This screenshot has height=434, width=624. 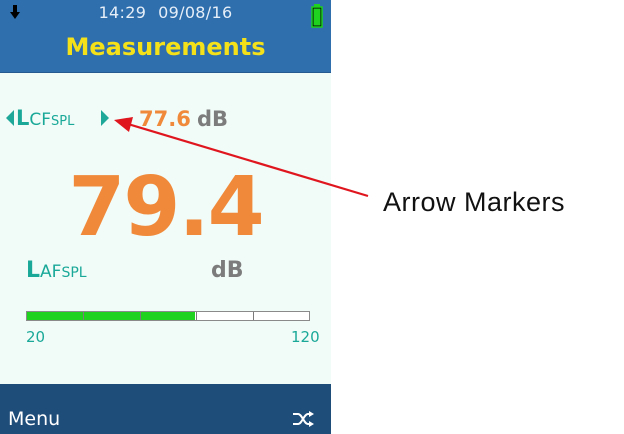 What do you see at coordinates (40, 120) in the screenshot?
I see `secondary-label-weight: CF` at bounding box center [40, 120].